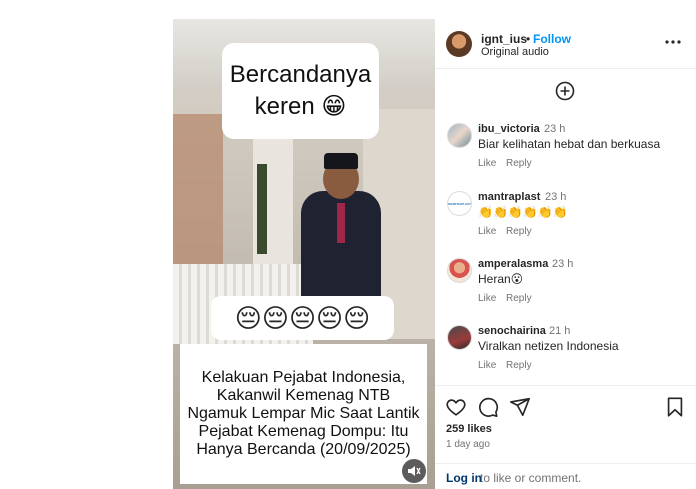 The height and width of the screenshot is (489, 696). Describe the element at coordinates (300, 74) in the screenshot. I see `overlay-title-line: Bercandanya` at that location.